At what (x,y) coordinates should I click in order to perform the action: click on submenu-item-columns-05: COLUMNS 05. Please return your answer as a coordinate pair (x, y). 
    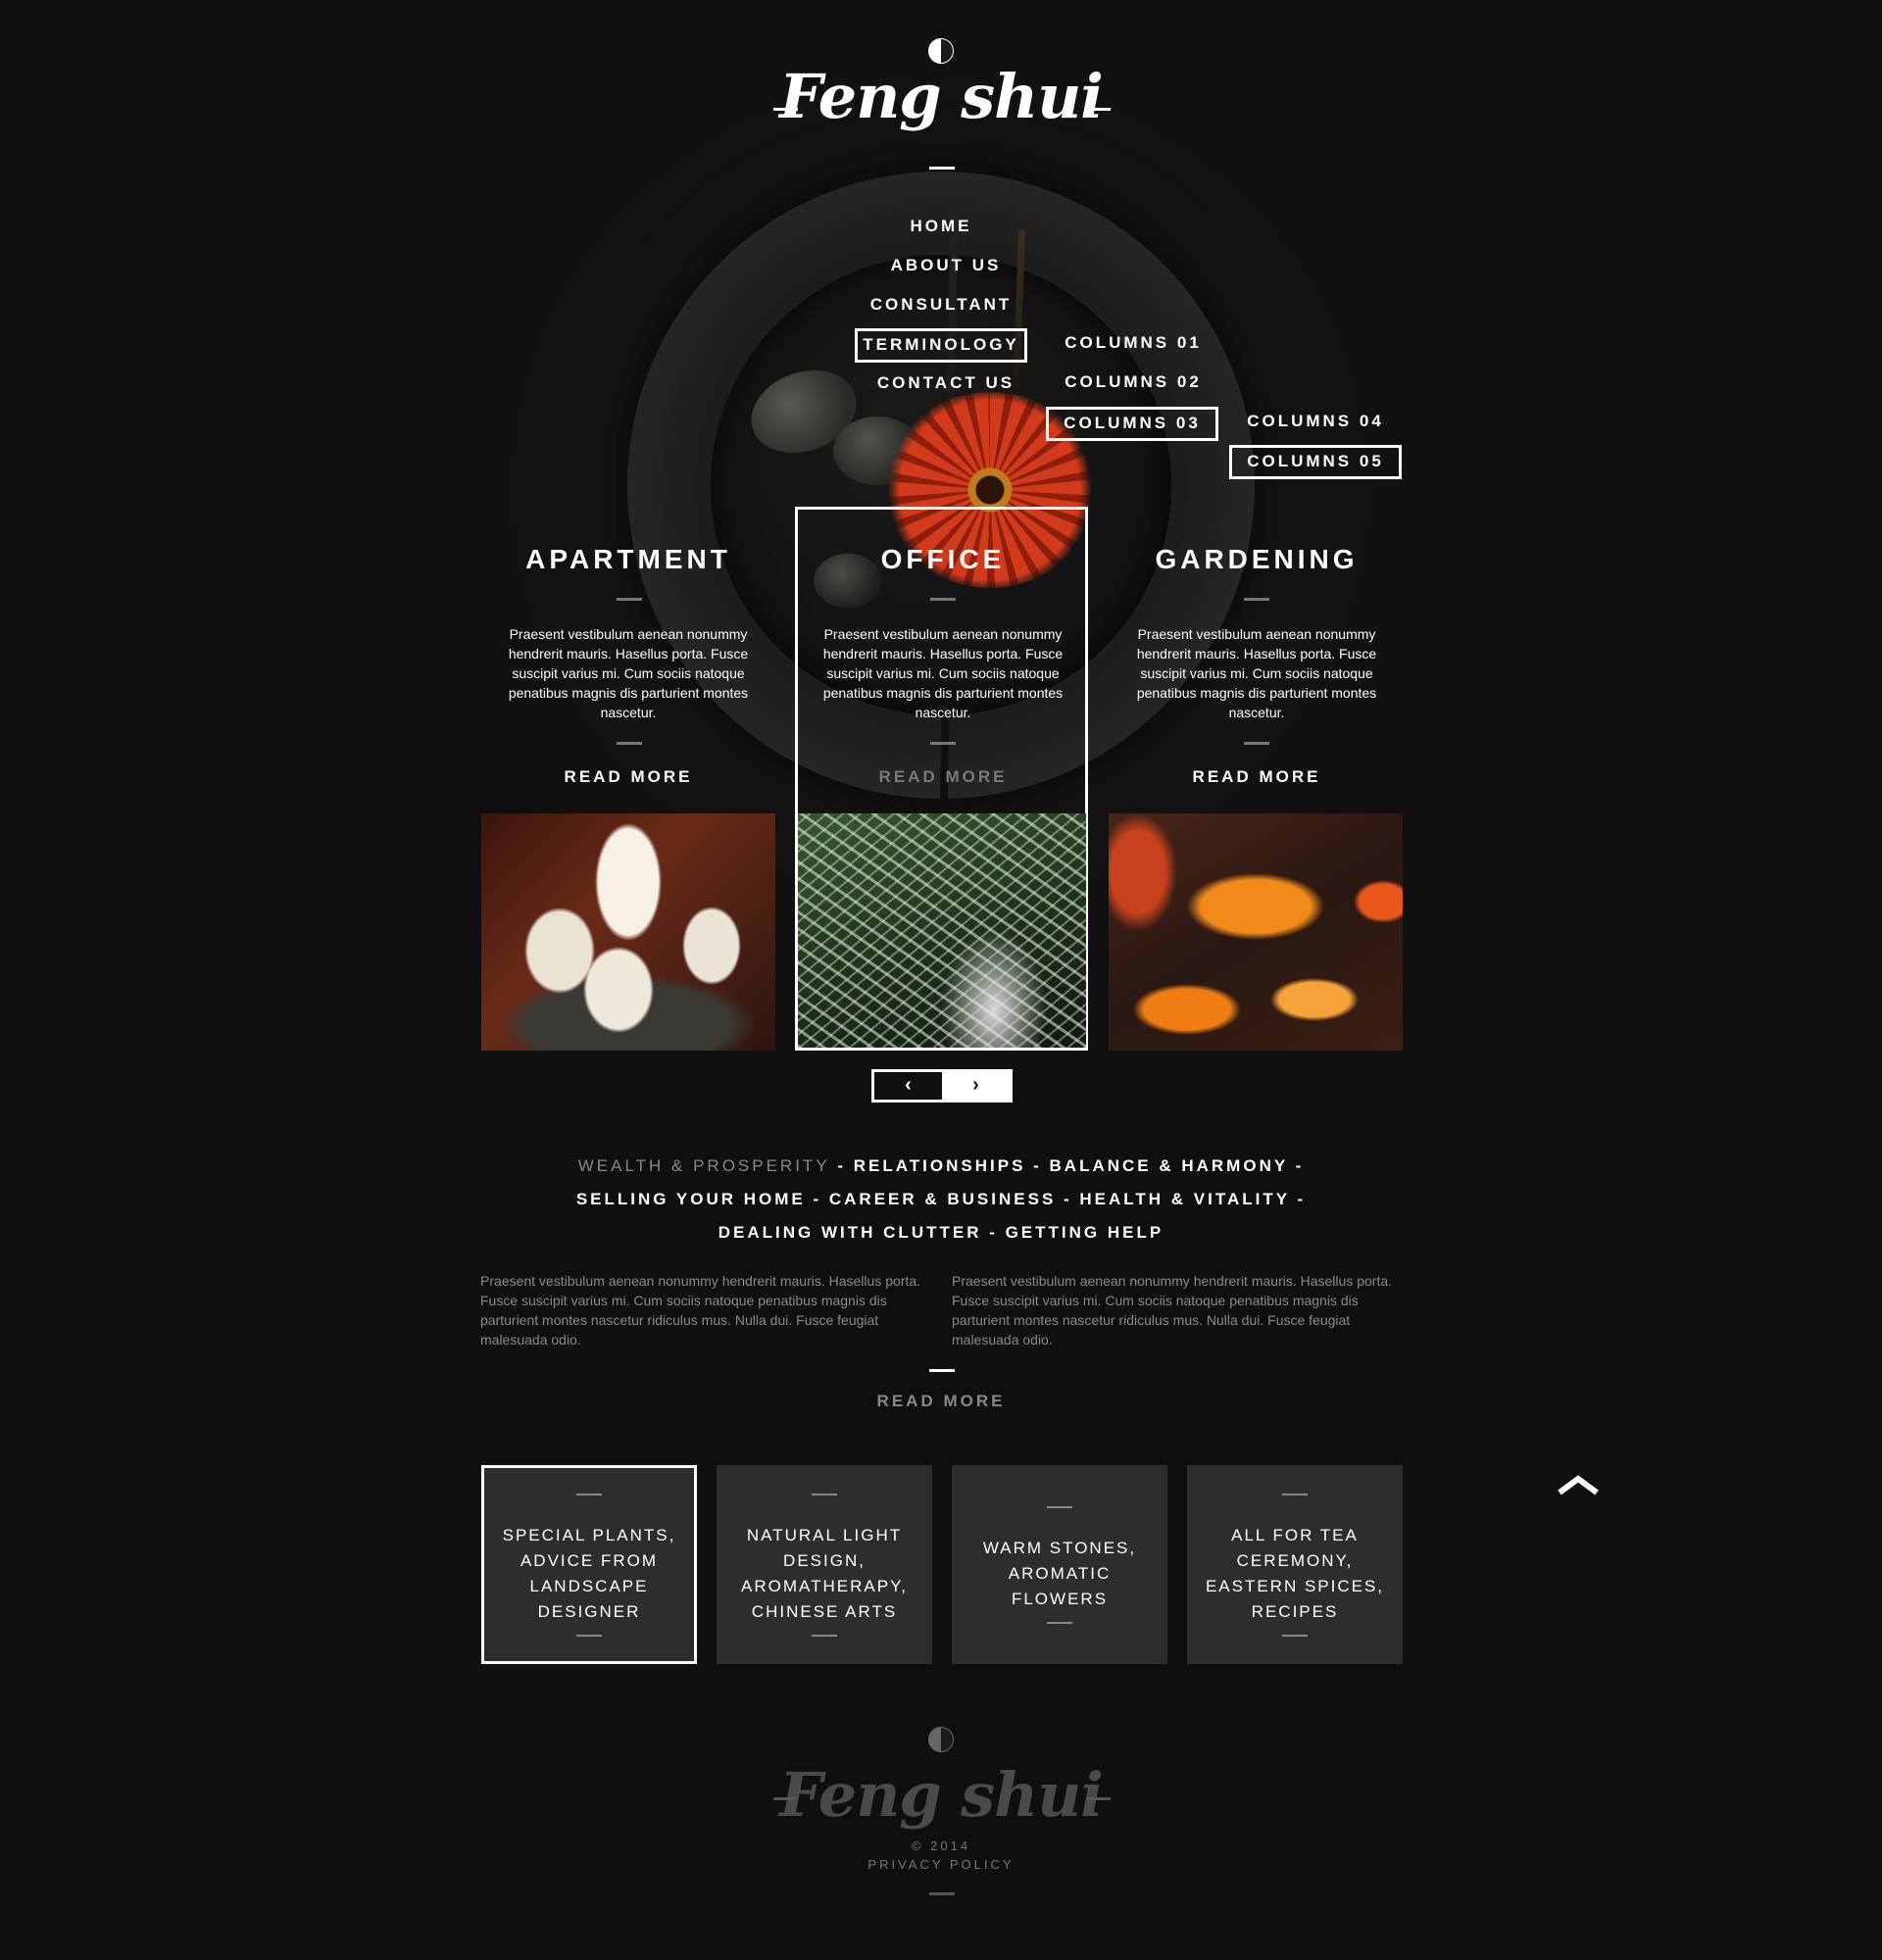
    Looking at the image, I should click on (1315, 462).